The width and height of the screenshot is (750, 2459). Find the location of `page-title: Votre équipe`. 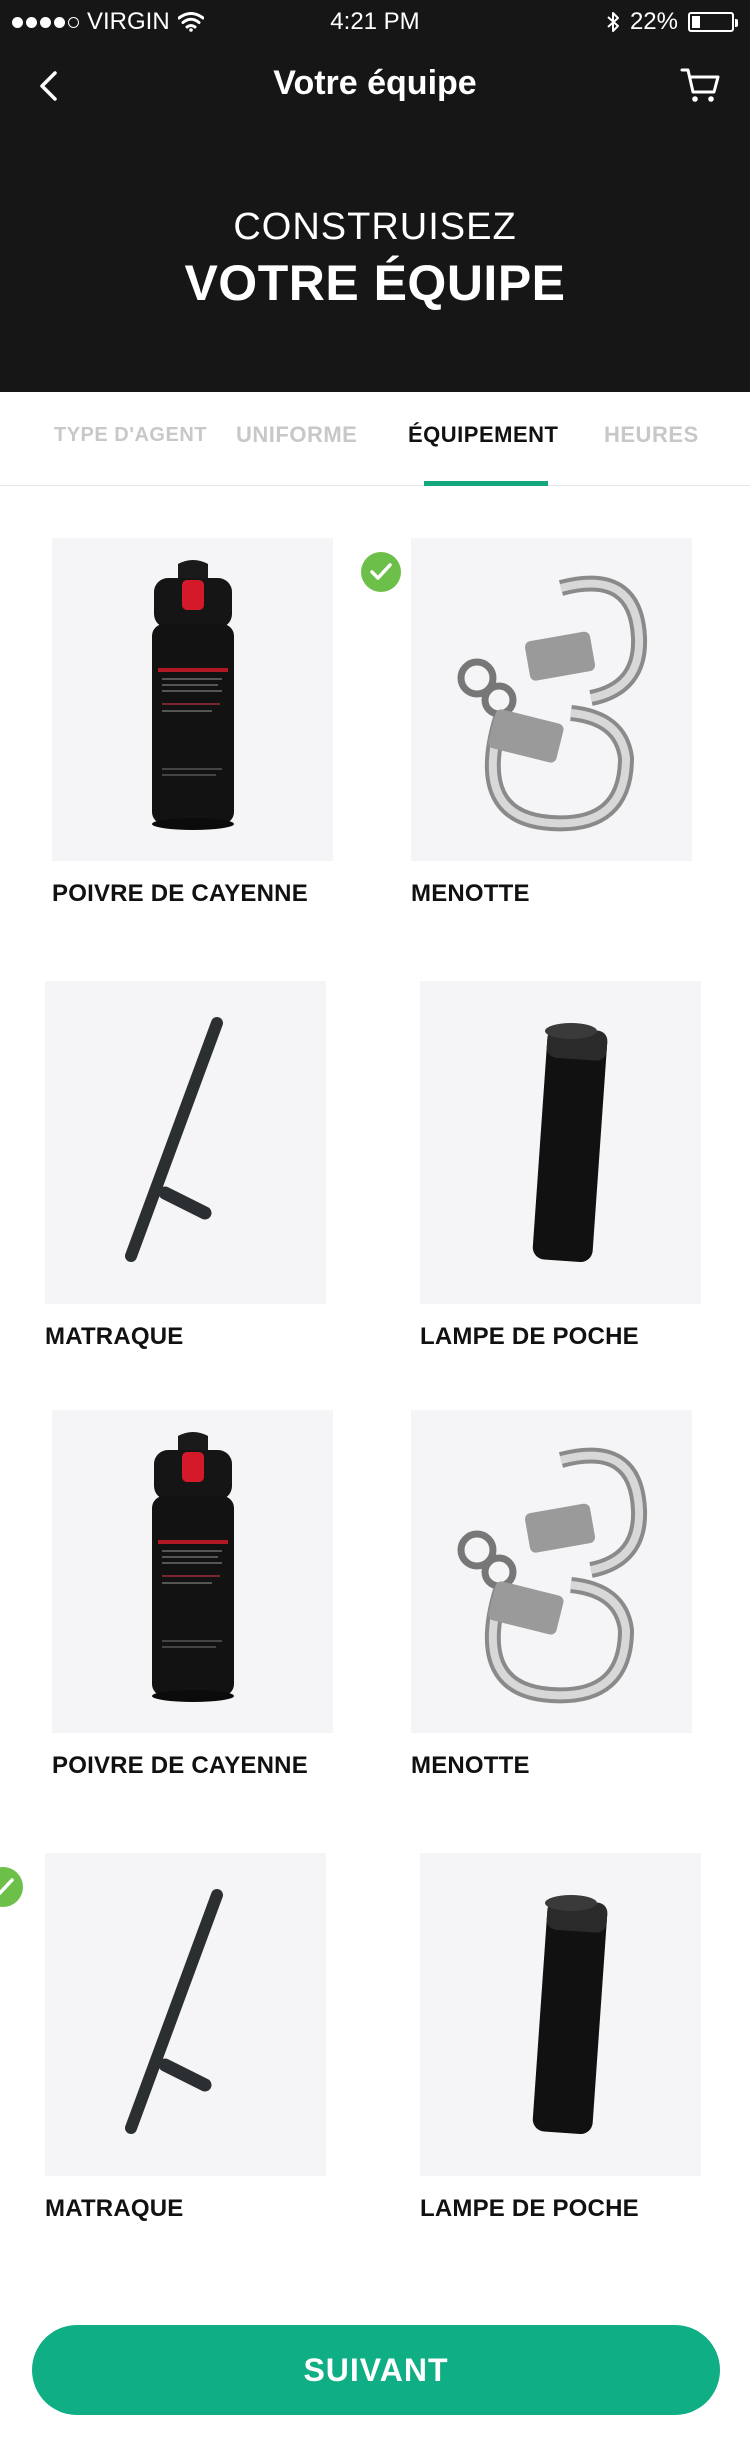

page-title: Votre équipe is located at coordinates (375, 83).